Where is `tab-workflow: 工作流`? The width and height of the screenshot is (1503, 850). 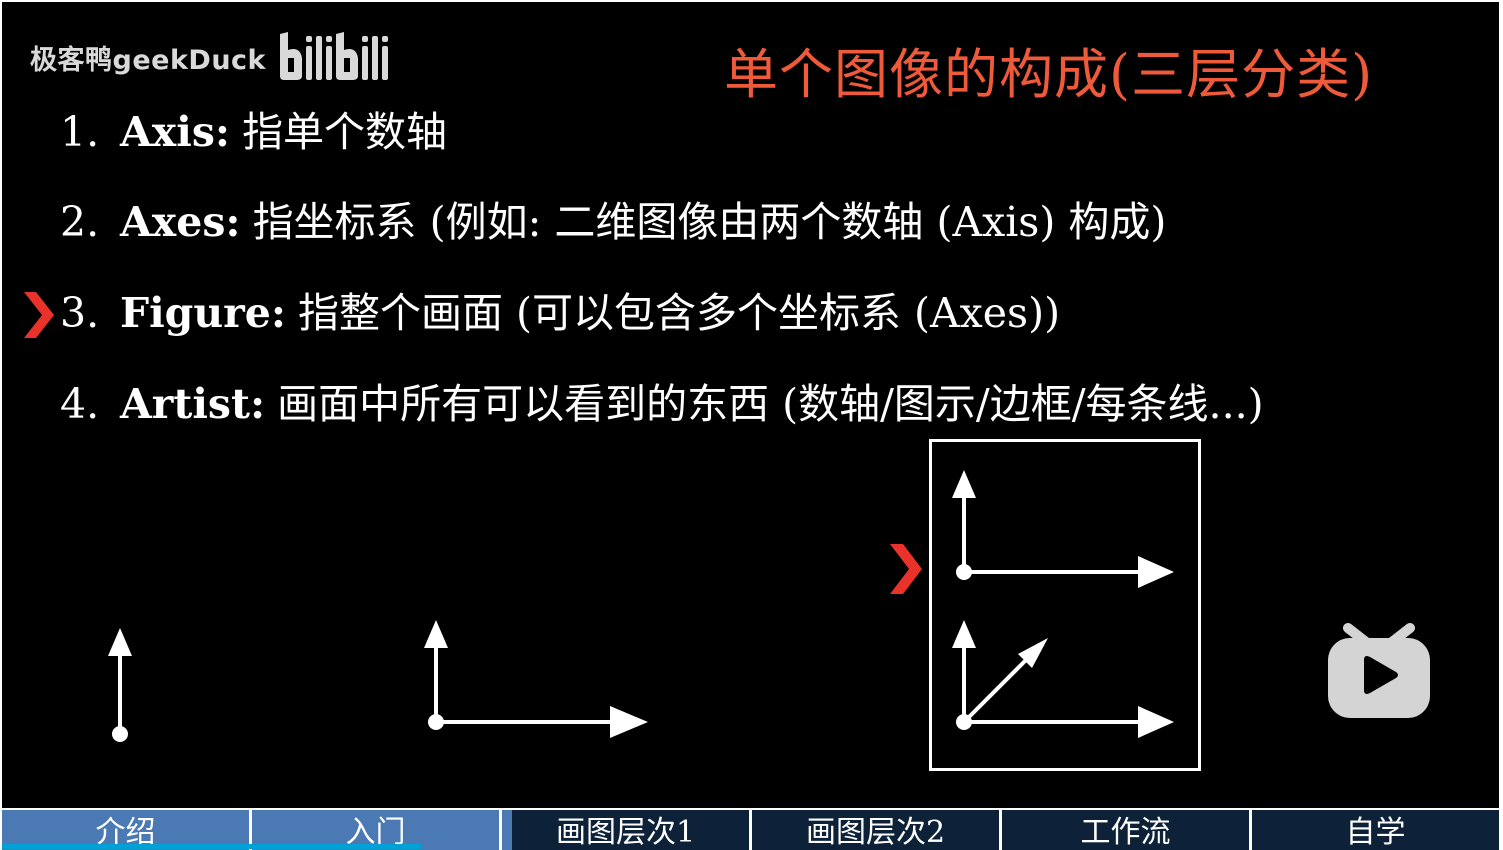 tab-workflow: 工作流 is located at coordinates (1127, 830).